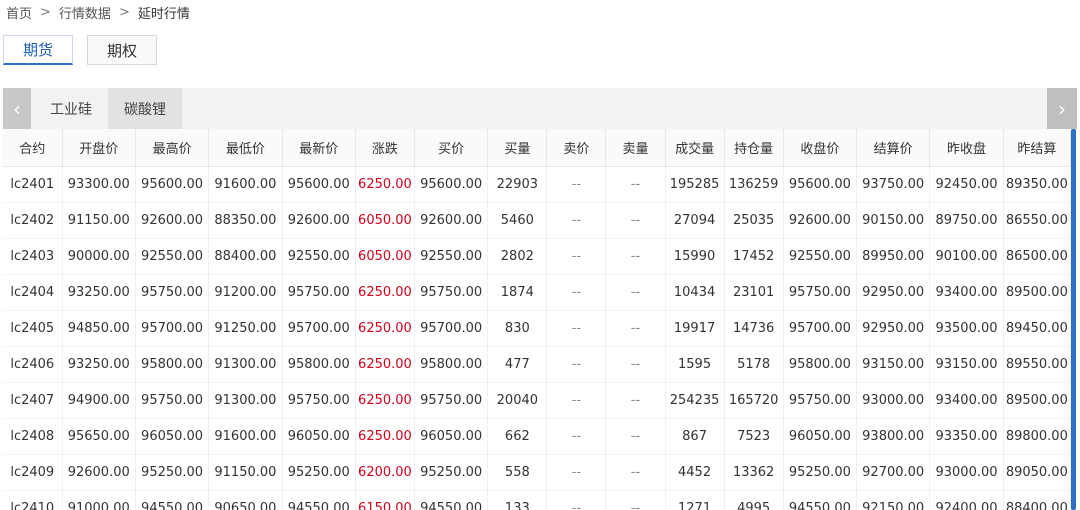 This screenshot has height=510, width=1080. Describe the element at coordinates (754, 400) in the screenshot. I see `table-cell: 165720` at that location.